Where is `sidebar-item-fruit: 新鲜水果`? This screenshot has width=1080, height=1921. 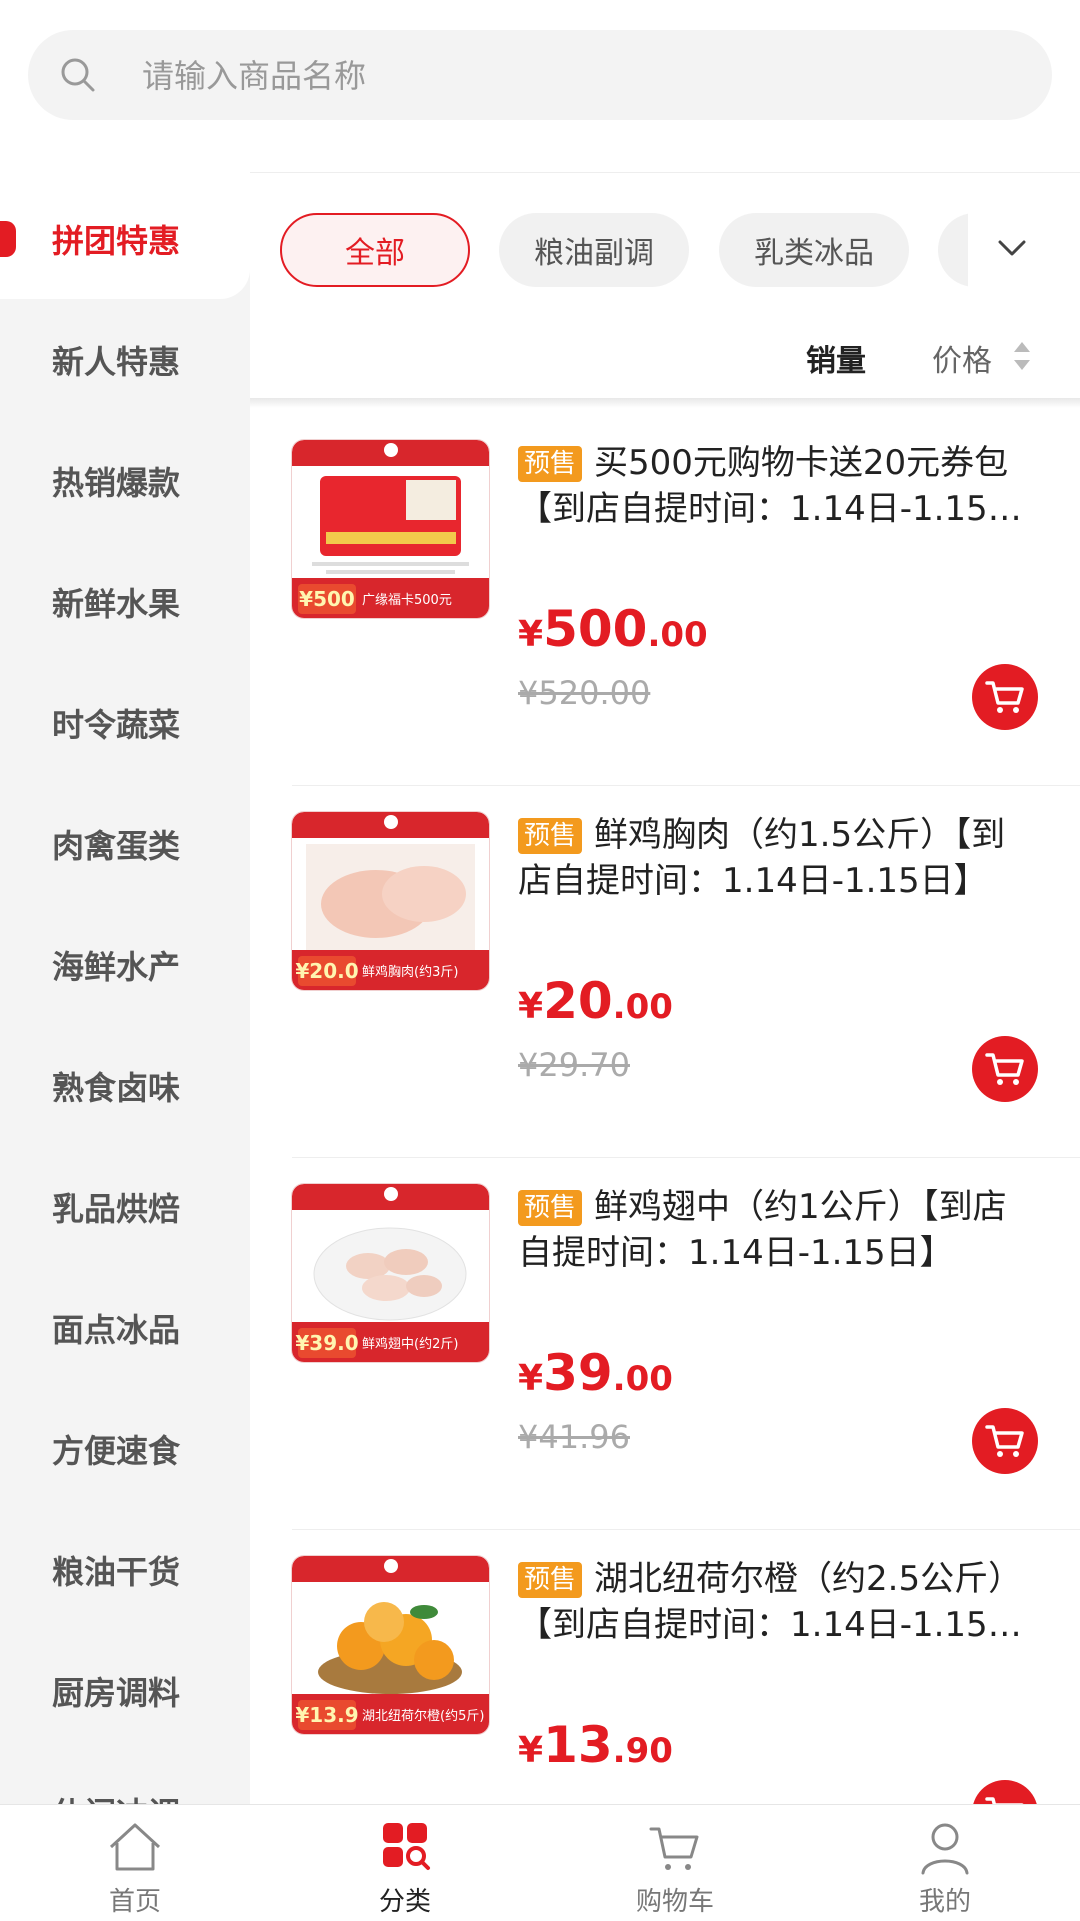 sidebar-item-fruit: 新鲜水果 is located at coordinates (125, 601).